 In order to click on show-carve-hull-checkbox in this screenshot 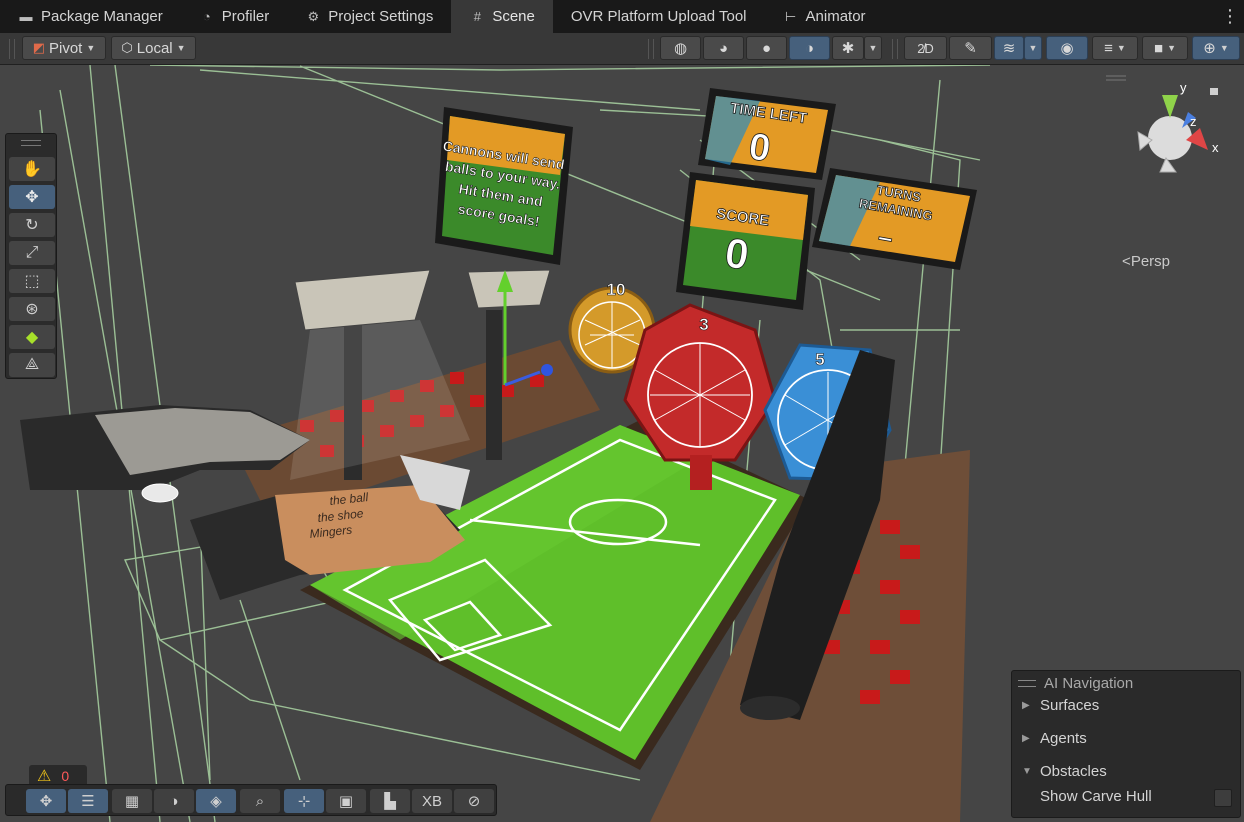, I will do `click(1223, 798)`.